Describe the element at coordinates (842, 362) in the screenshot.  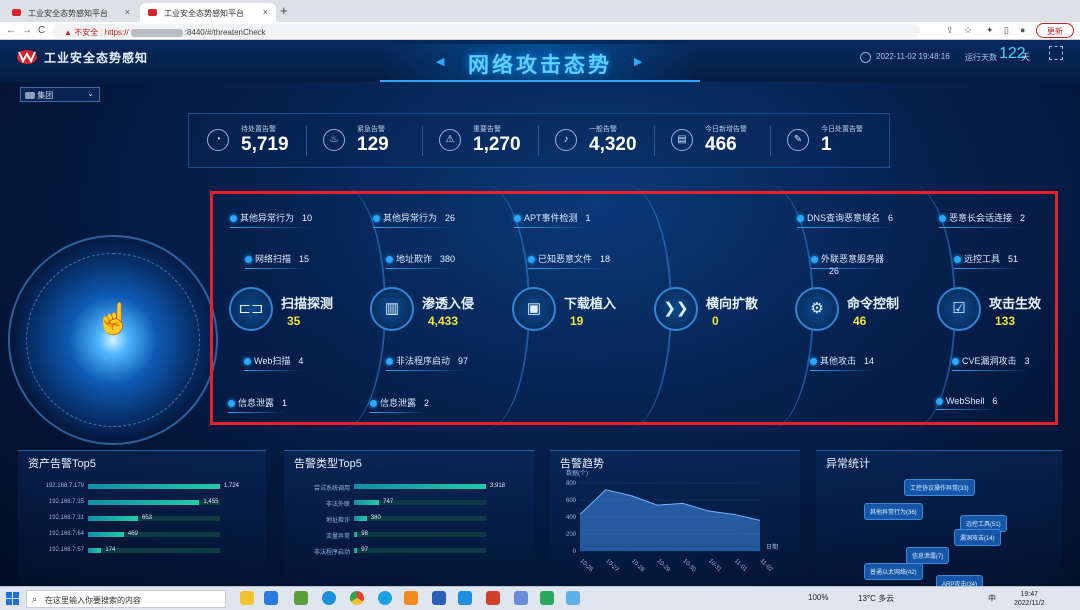
I see `attack-item: 其他攻击 14` at that location.